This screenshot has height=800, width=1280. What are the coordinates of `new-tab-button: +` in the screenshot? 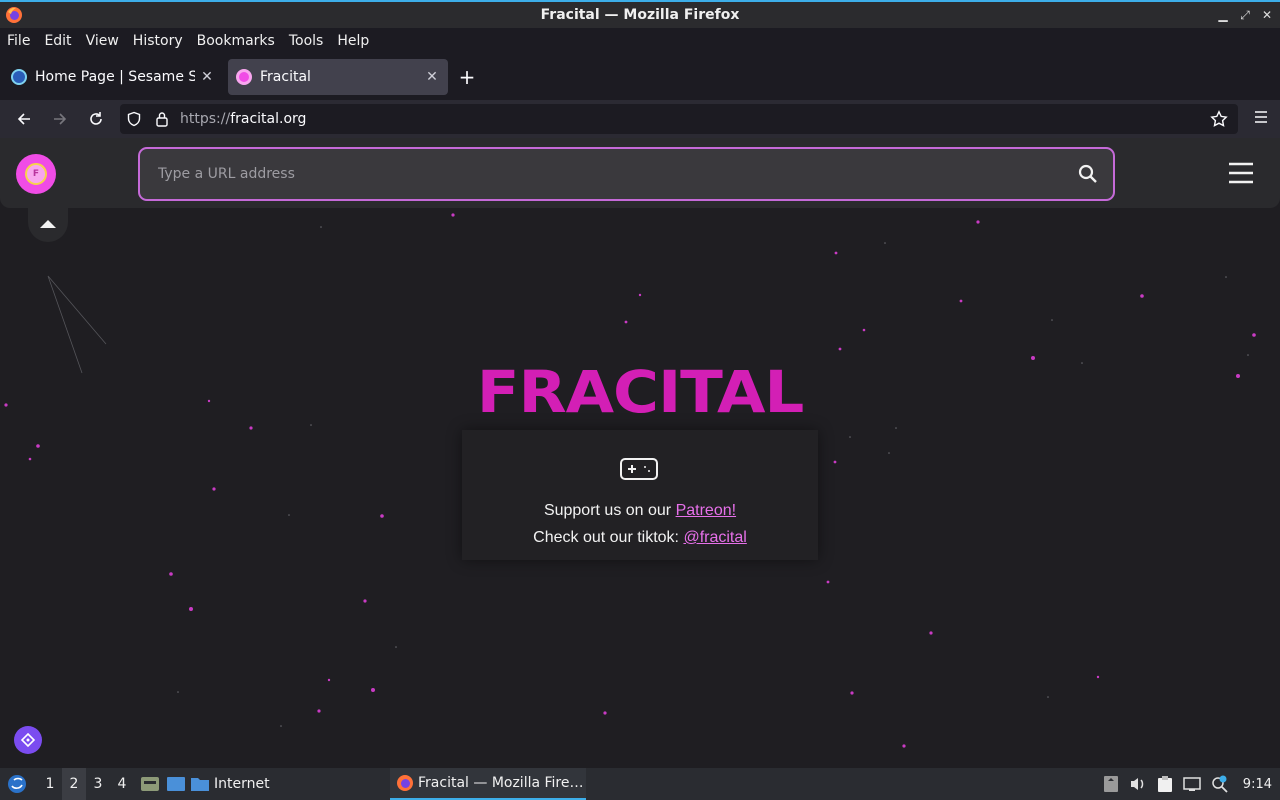 It's located at (467, 77).